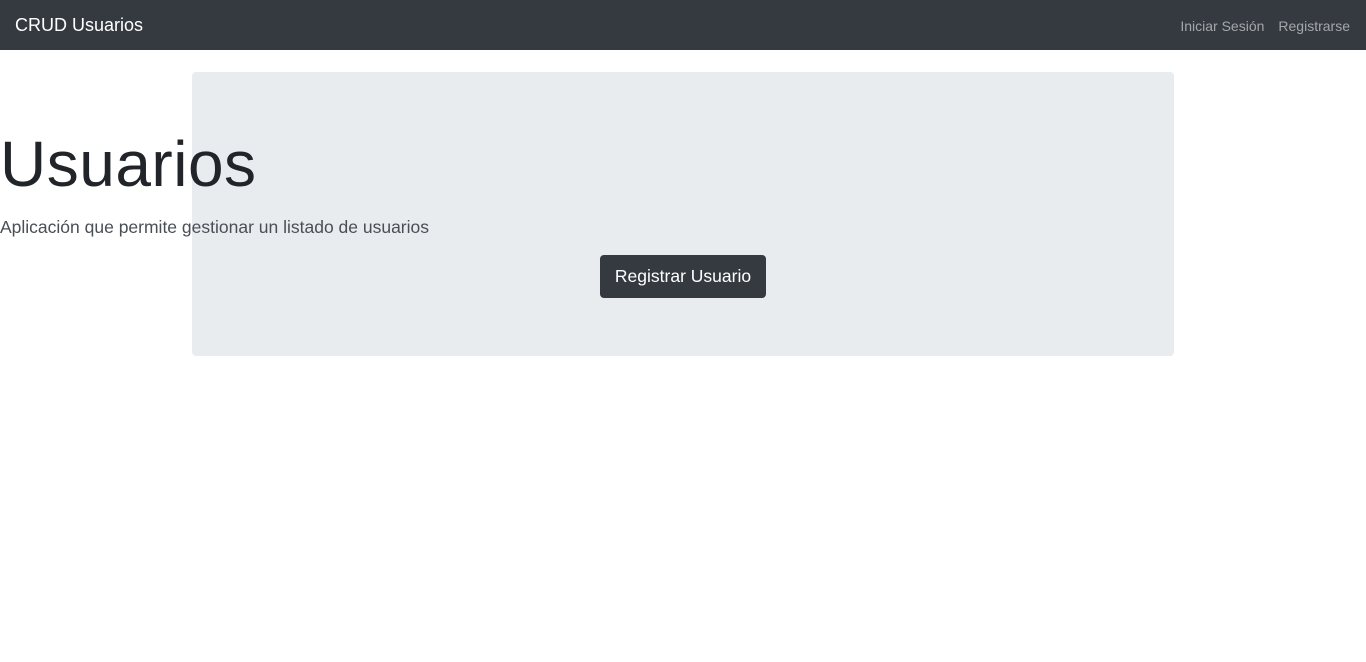 Image resolution: width=1366 pixels, height=662 pixels. Describe the element at coordinates (1222, 26) in the screenshot. I see `nav-link-login: Iniciar Sesión` at that location.